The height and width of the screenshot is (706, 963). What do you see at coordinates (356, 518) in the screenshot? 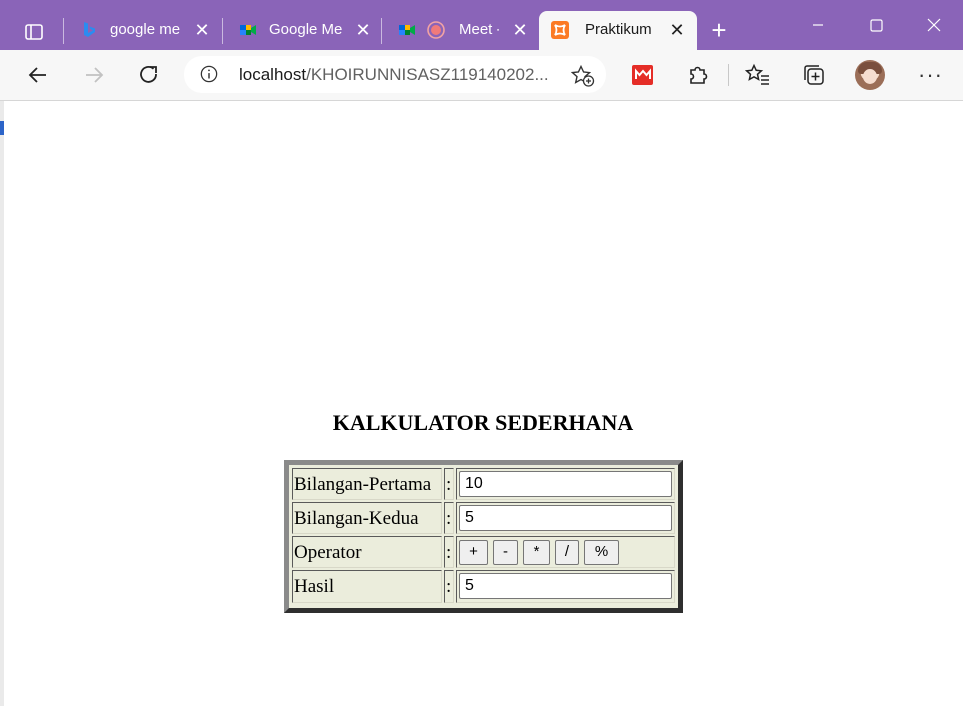
I see `label-bilangan-kedua: Bilangan-Kedua` at bounding box center [356, 518].